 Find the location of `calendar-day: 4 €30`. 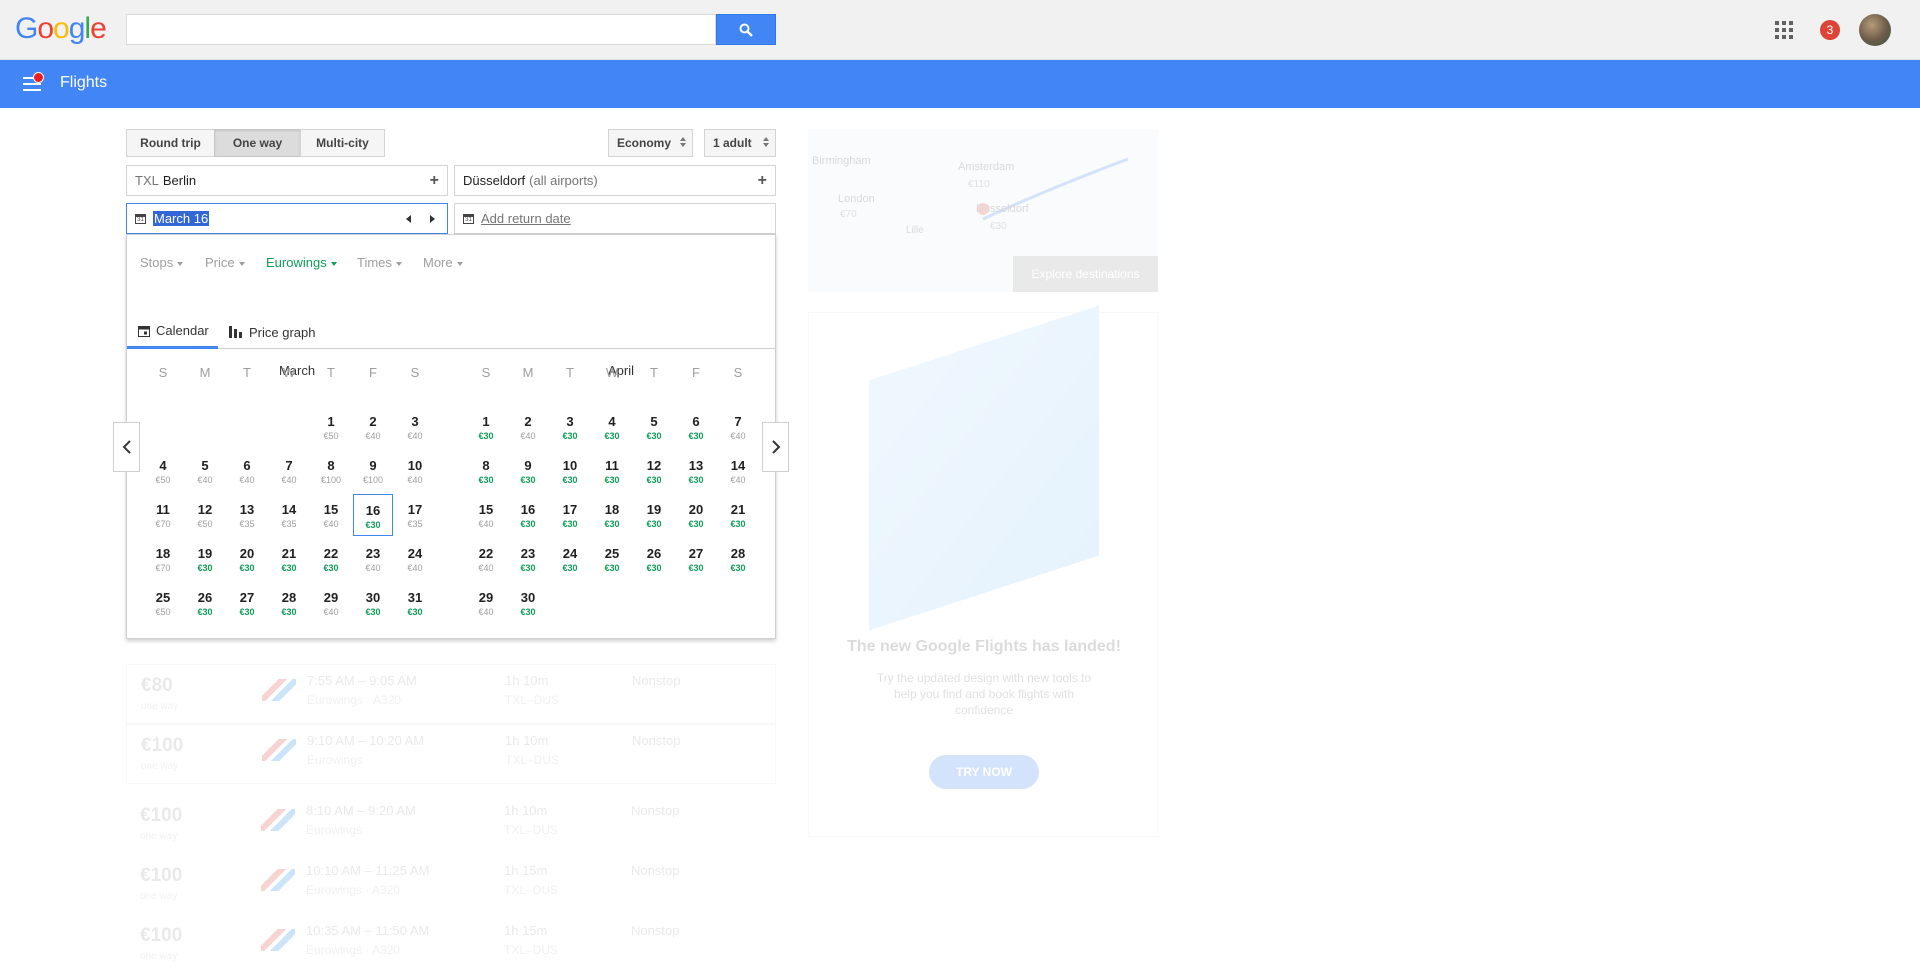

calendar-day: 4 €30 is located at coordinates (612, 427).